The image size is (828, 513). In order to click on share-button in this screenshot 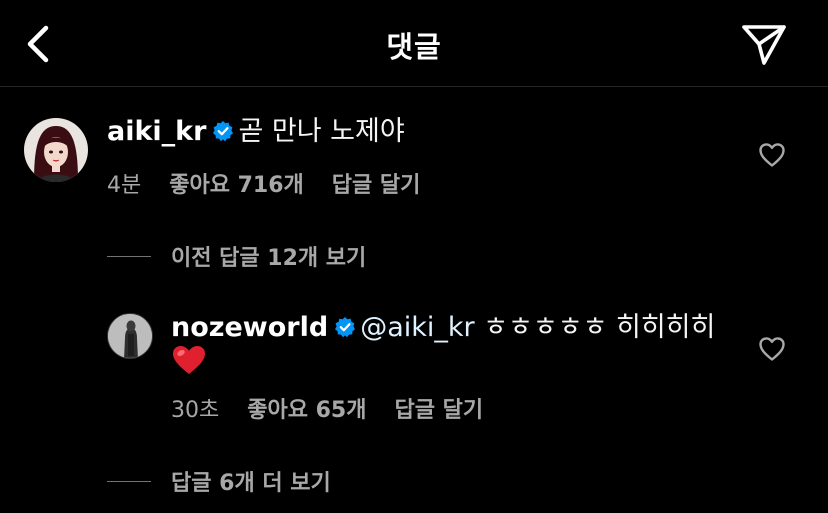, I will do `click(764, 44)`.